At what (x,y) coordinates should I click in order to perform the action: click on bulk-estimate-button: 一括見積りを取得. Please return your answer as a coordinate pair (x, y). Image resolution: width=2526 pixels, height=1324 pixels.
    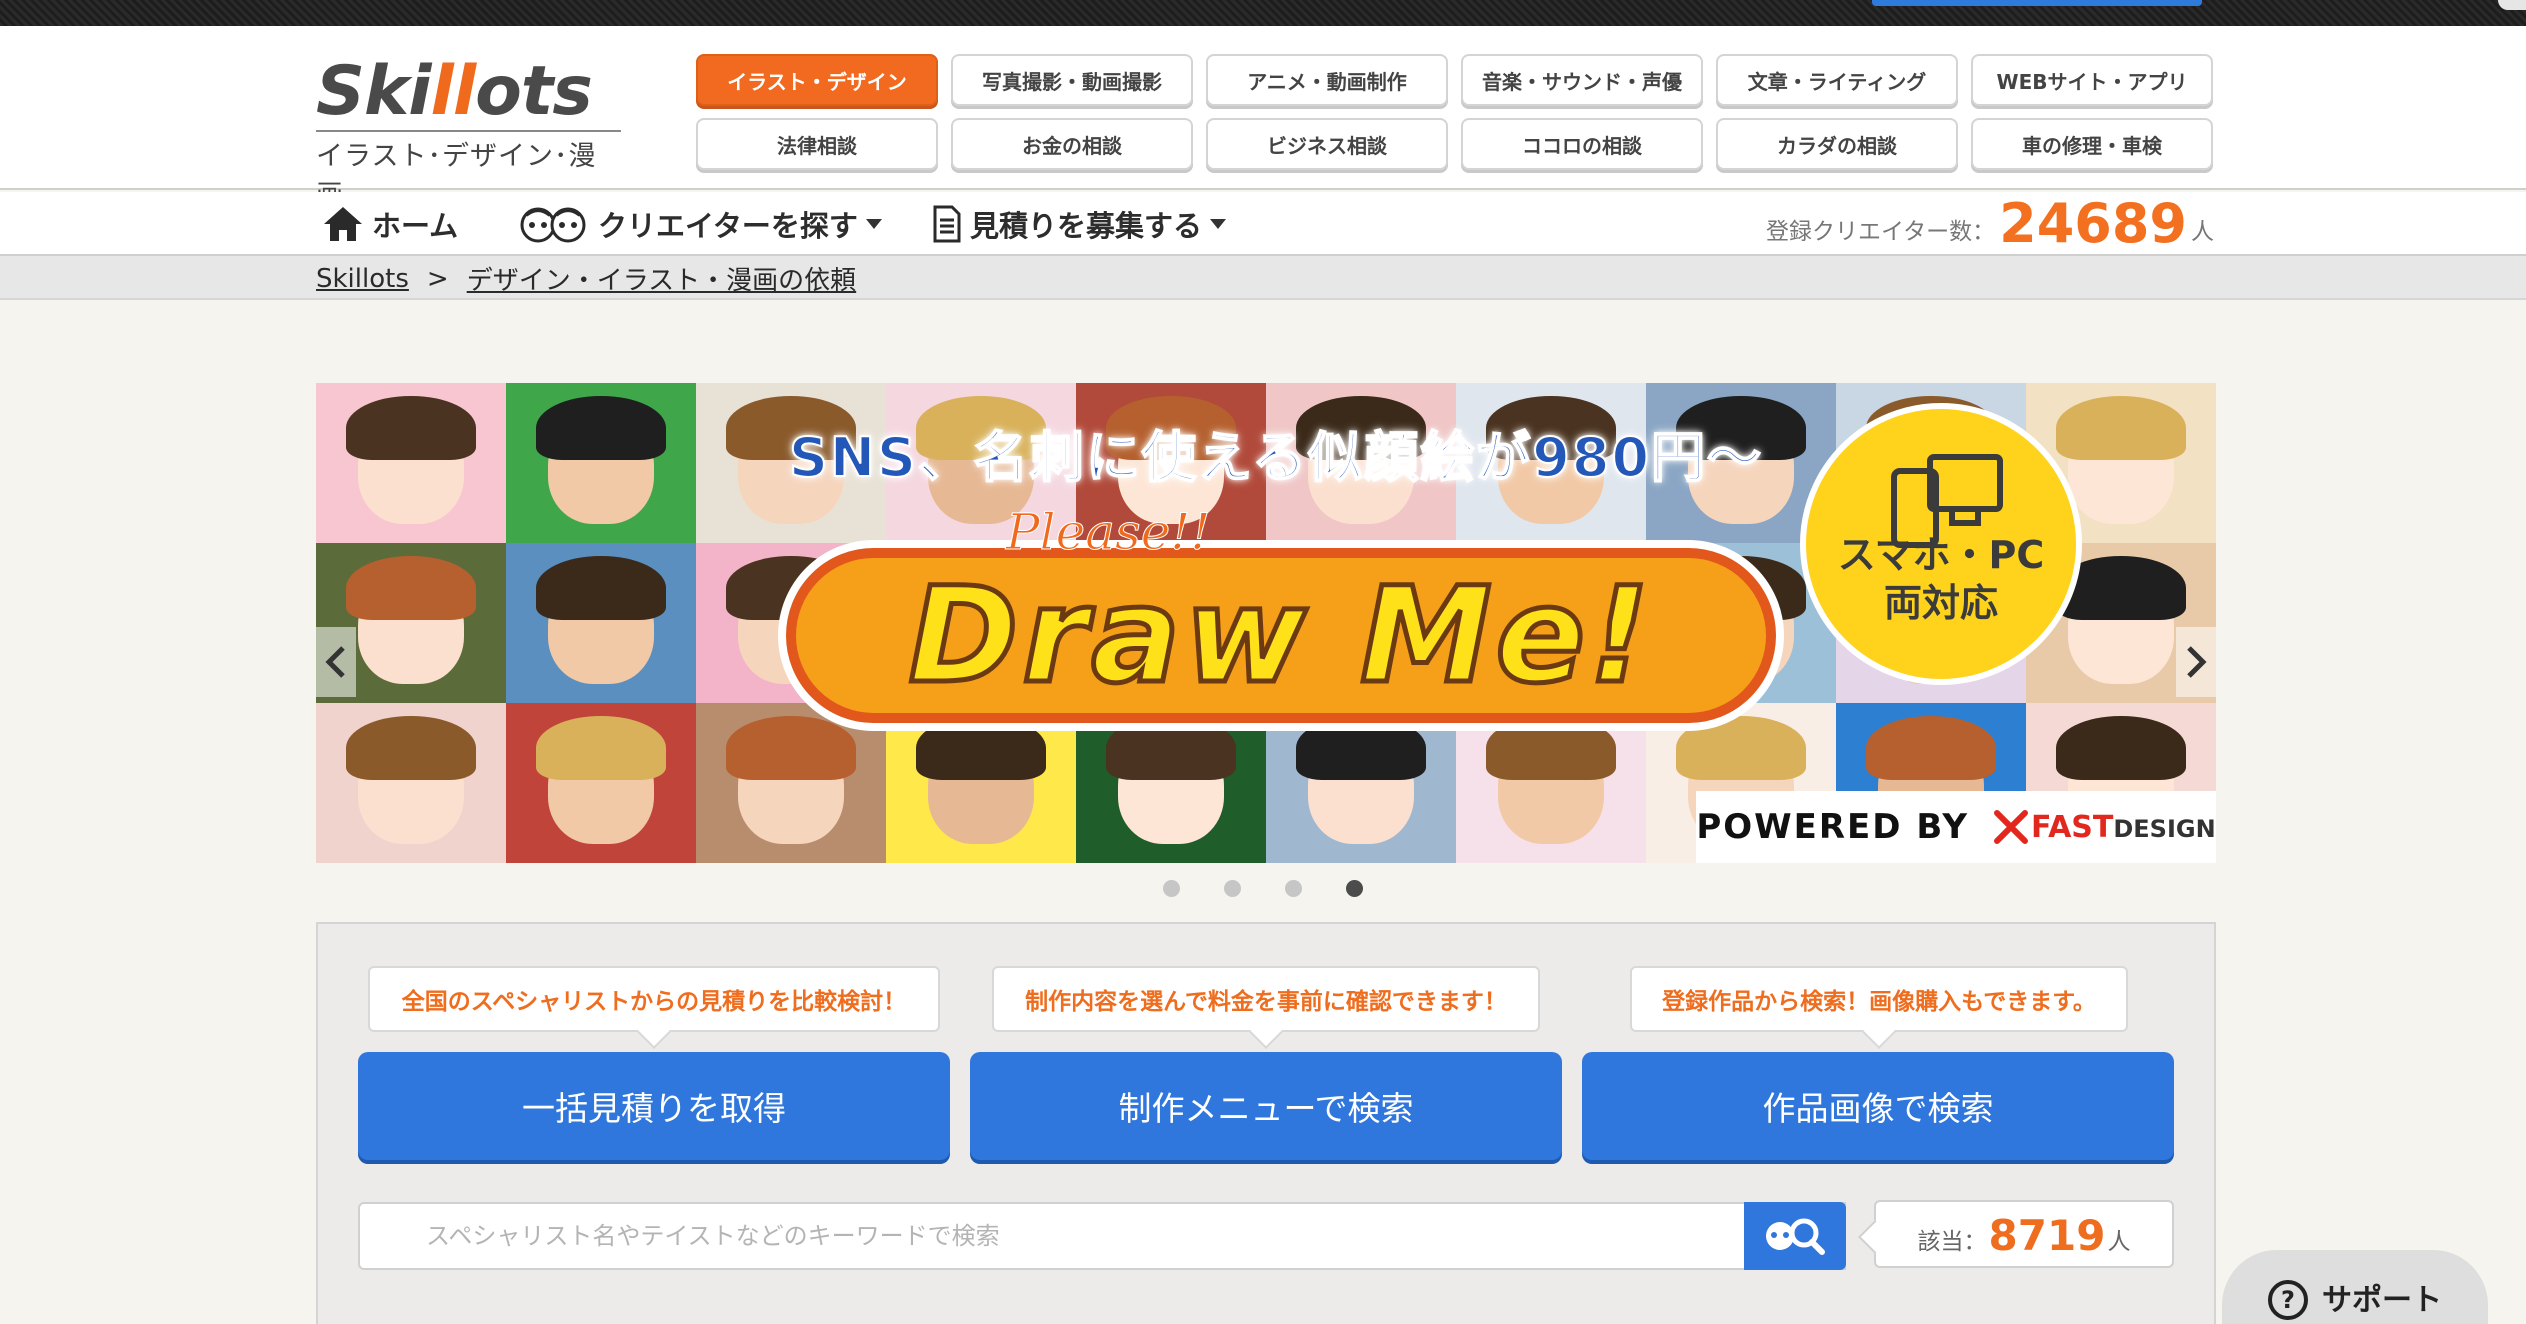
    Looking at the image, I should click on (654, 1106).